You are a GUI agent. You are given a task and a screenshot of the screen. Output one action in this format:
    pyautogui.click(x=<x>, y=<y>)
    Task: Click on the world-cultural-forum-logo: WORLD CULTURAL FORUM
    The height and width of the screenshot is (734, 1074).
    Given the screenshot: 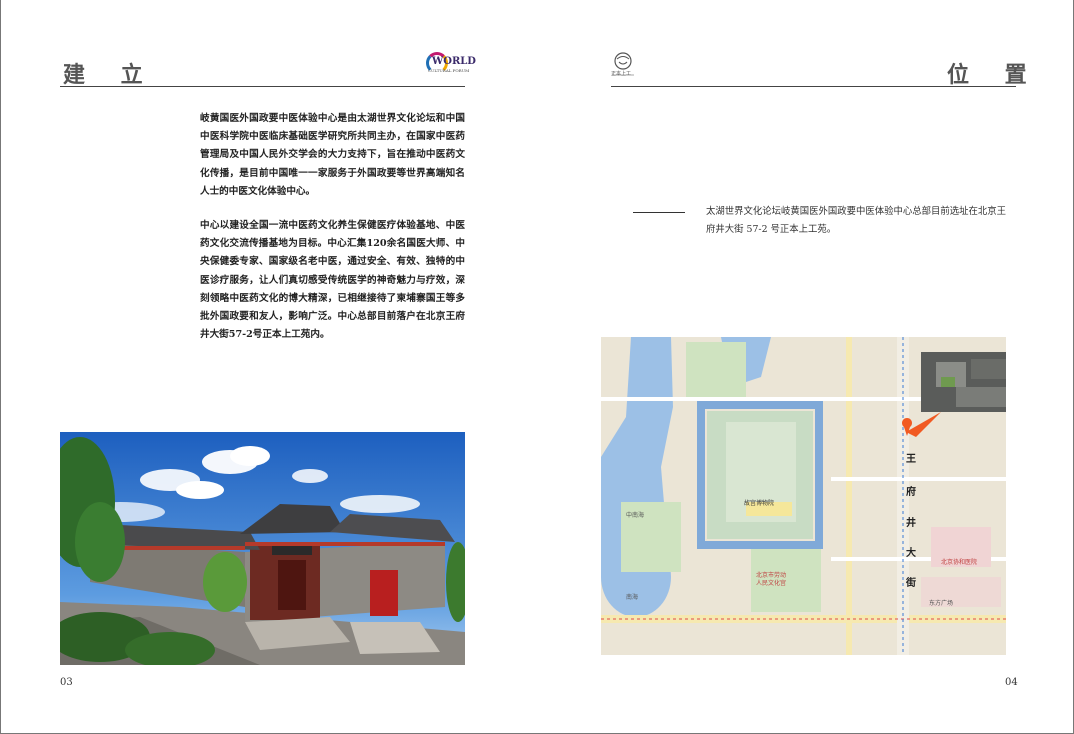 What is the action you would take?
    pyautogui.click(x=445, y=66)
    